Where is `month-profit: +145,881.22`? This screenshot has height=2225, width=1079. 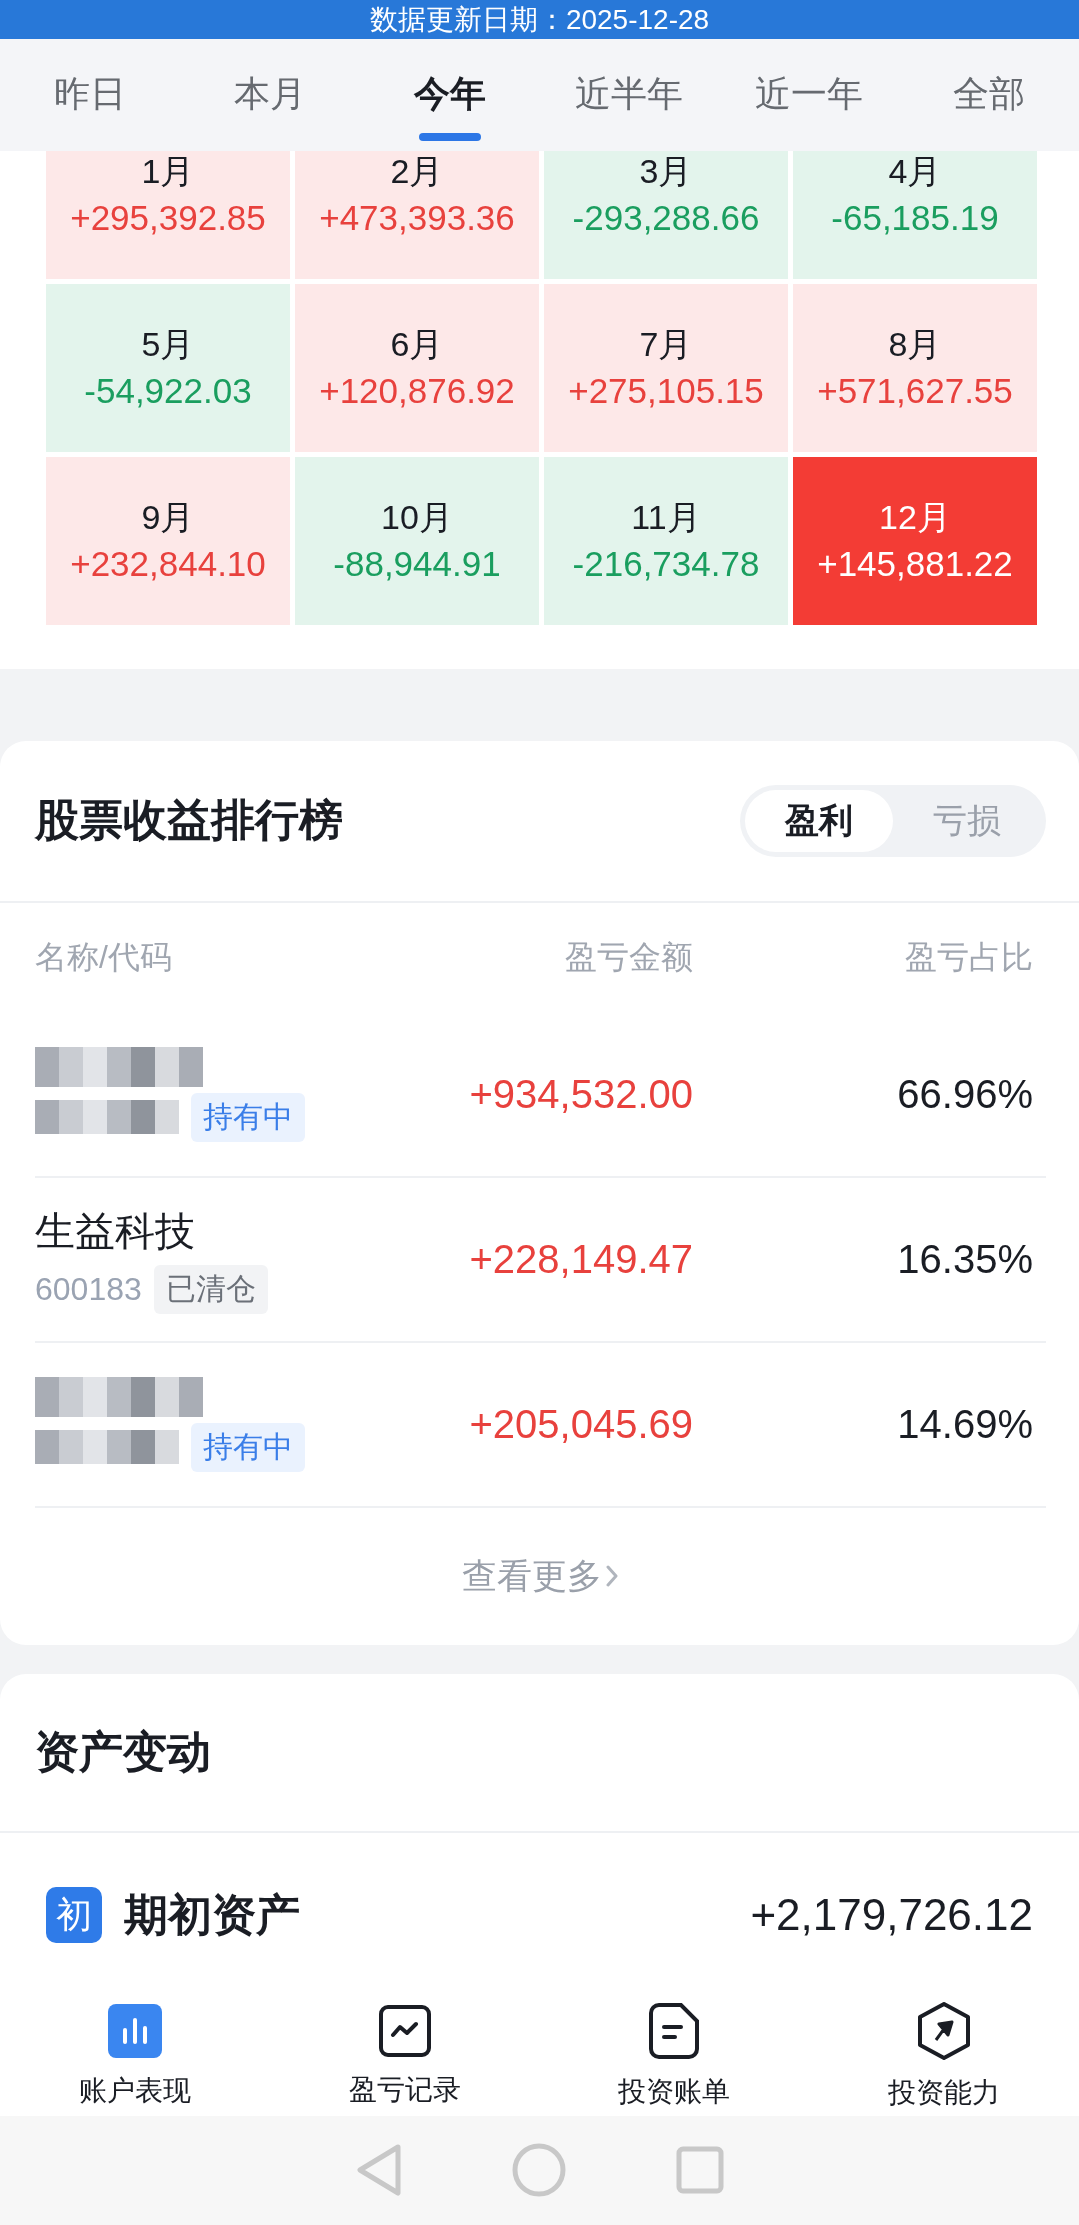
month-profit: +145,881.22 is located at coordinates (915, 563).